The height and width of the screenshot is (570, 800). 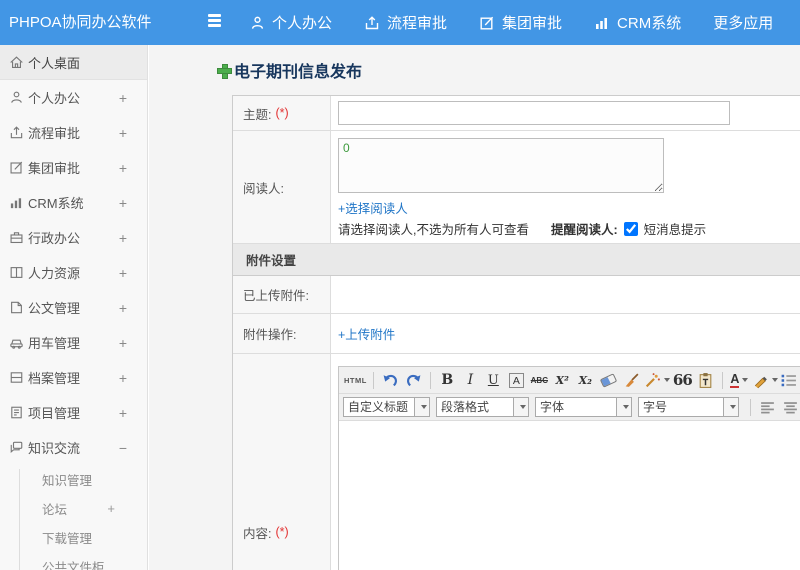 What do you see at coordinates (482, 407) in the screenshot?
I see `paragraph-format-select: 段落格式` at bounding box center [482, 407].